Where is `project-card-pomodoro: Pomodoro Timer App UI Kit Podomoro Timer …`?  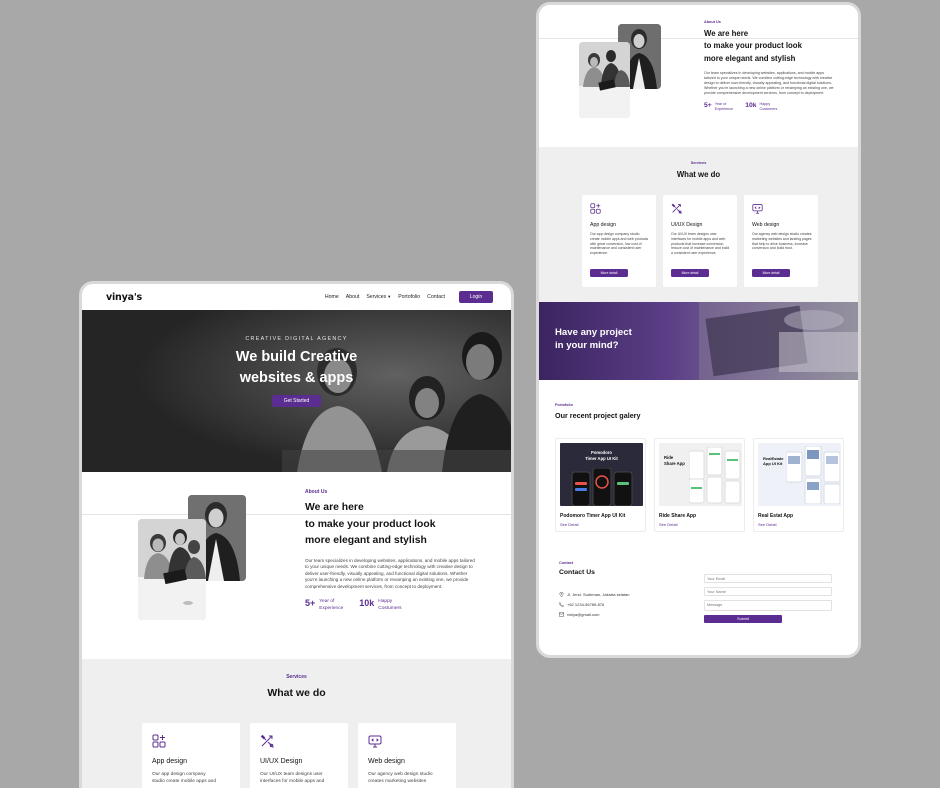
project-card-pomodoro: Pomodoro Timer App UI Kit Podomoro Timer … is located at coordinates (600, 485).